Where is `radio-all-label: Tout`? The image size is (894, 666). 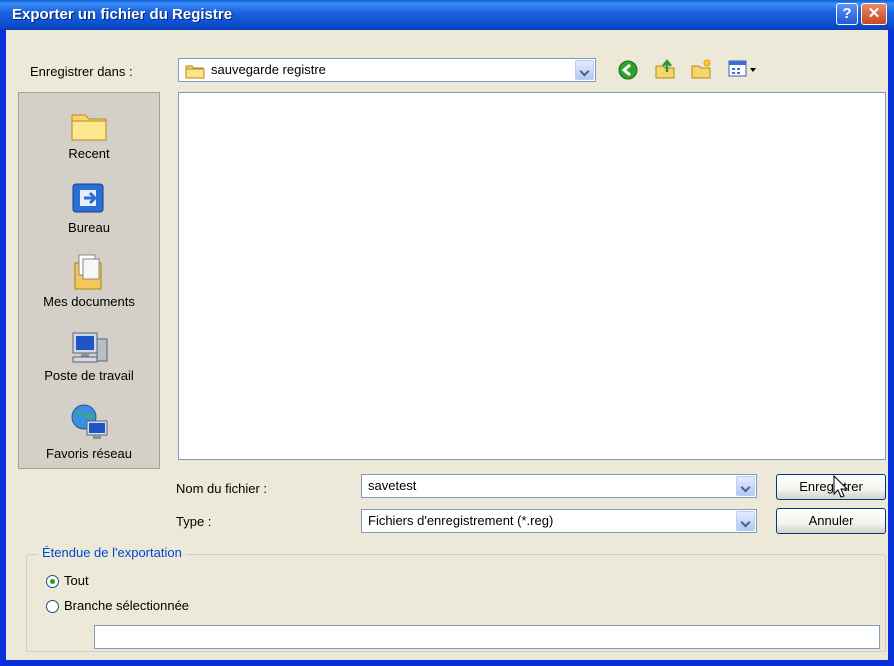 radio-all-label: Tout is located at coordinates (76, 580).